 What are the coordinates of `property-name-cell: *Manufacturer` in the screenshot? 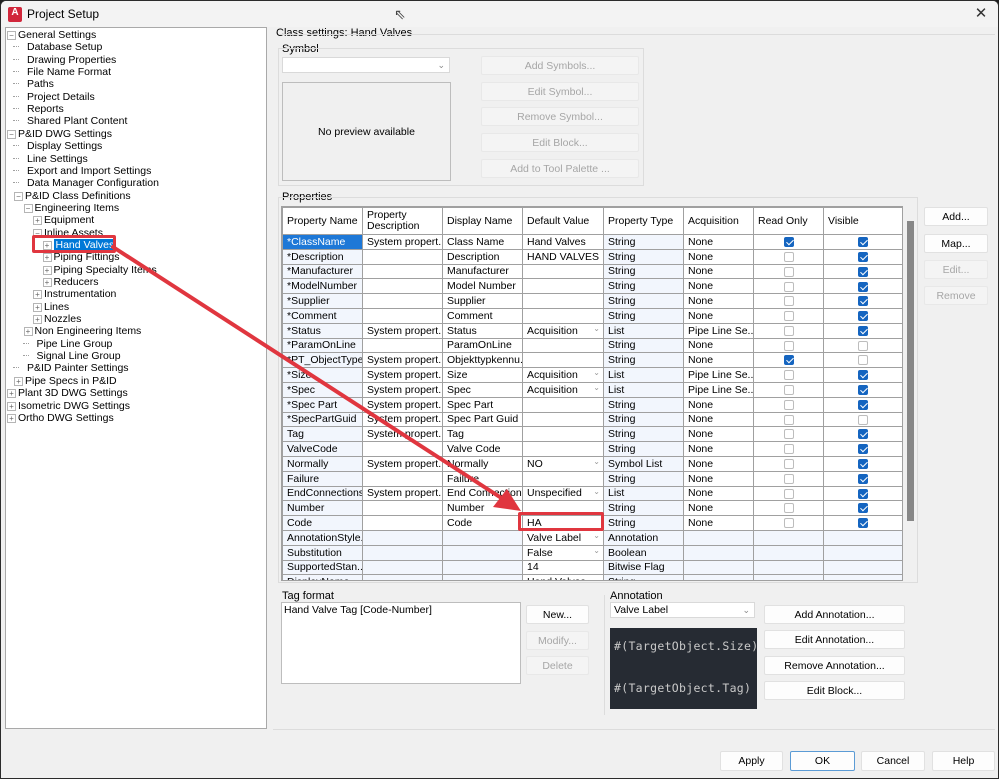 It's located at (322, 271).